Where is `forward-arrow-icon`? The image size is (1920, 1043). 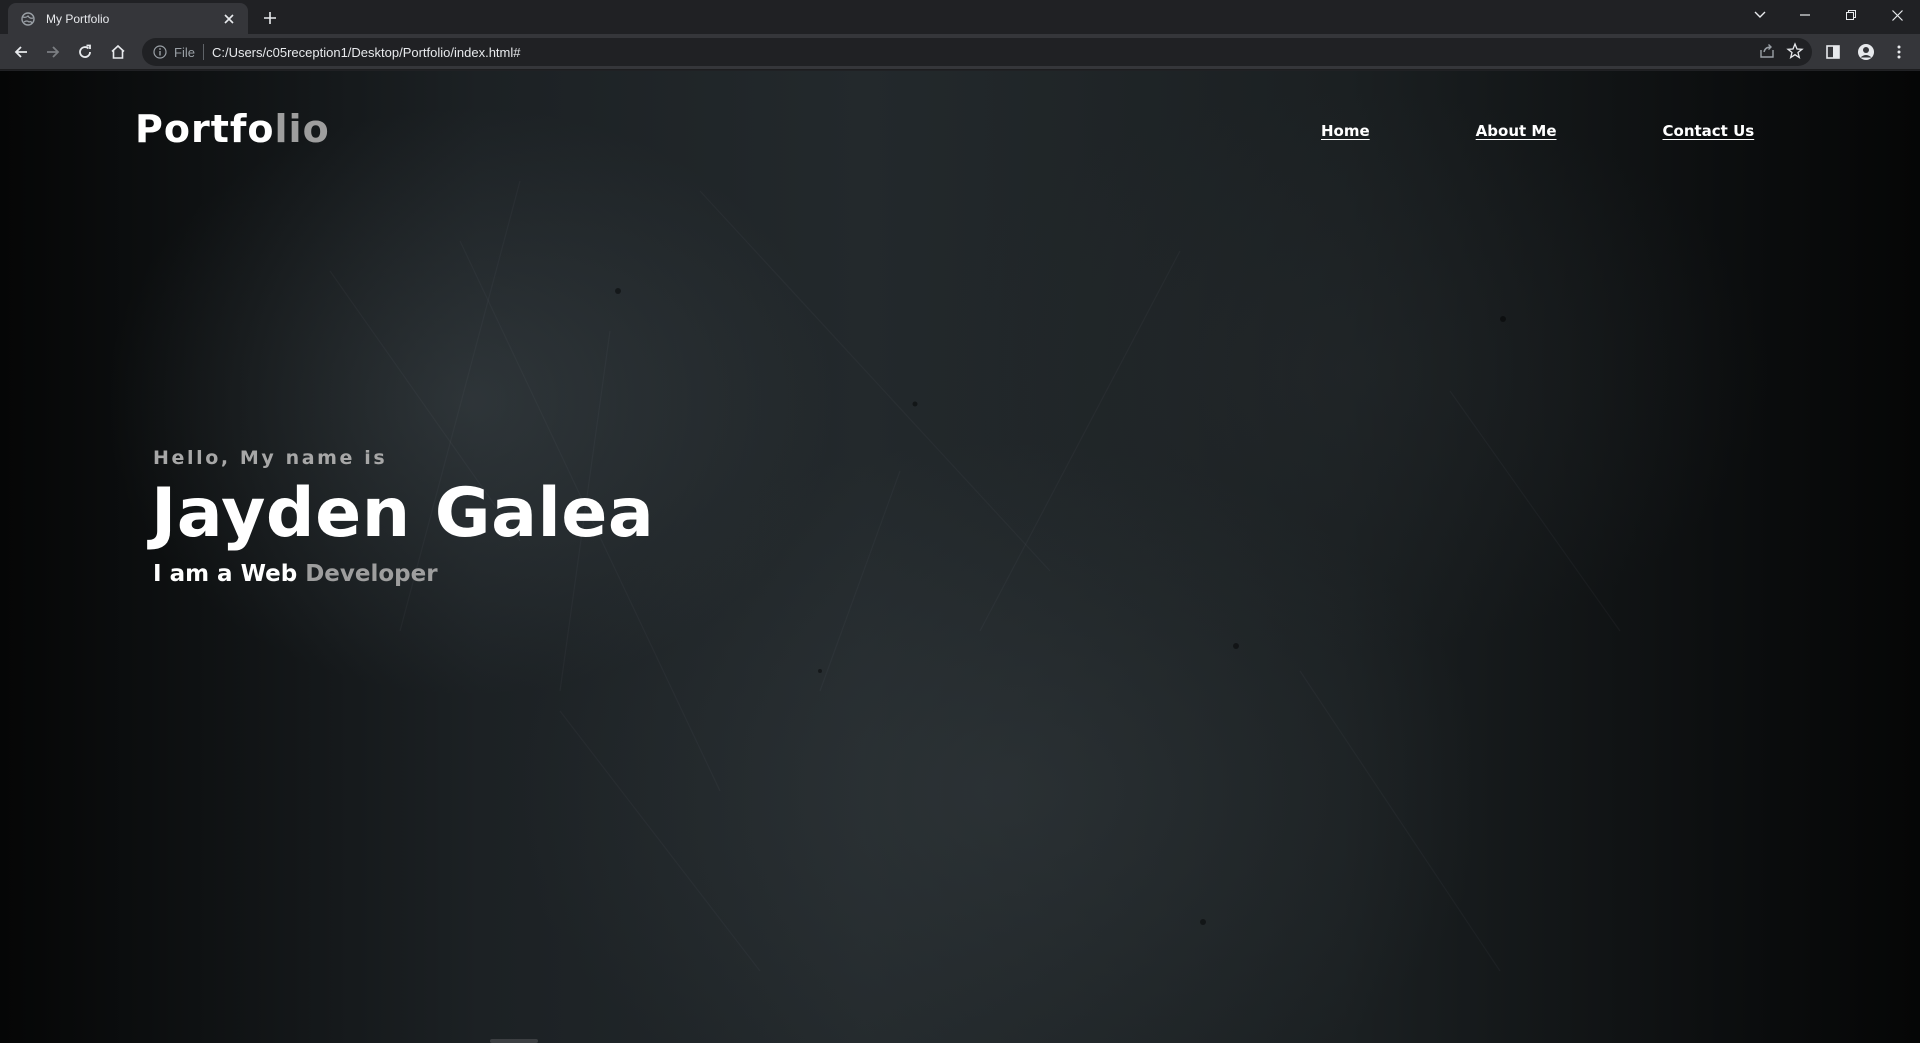
forward-arrow-icon is located at coordinates (53, 52).